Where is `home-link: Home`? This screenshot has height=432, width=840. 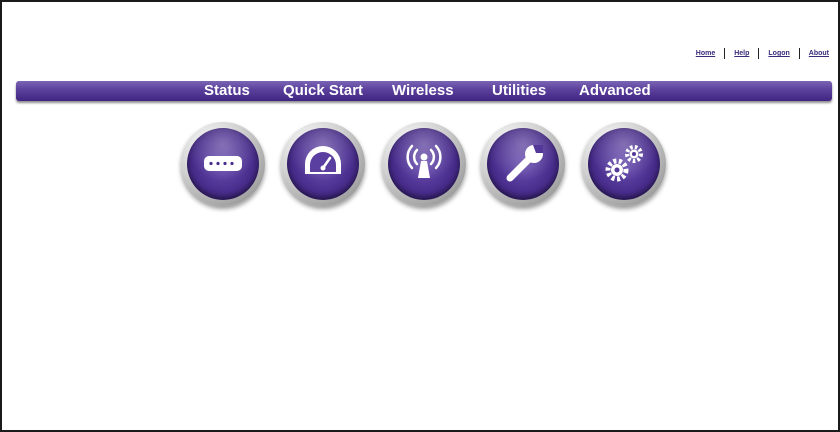 home-link: Home is located at coordinates (705, 53).